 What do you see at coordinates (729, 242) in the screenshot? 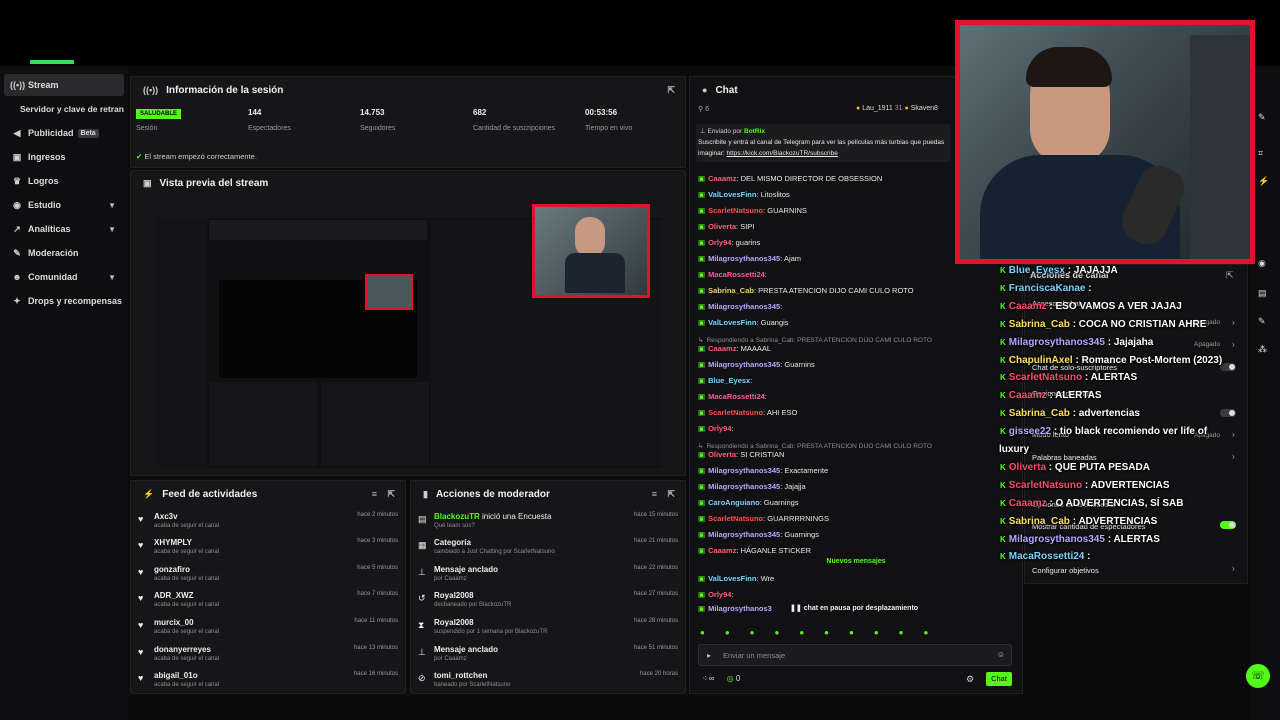
I see `chat-message: ▣ Orly94: guarins` at bounding box center [729, 242].